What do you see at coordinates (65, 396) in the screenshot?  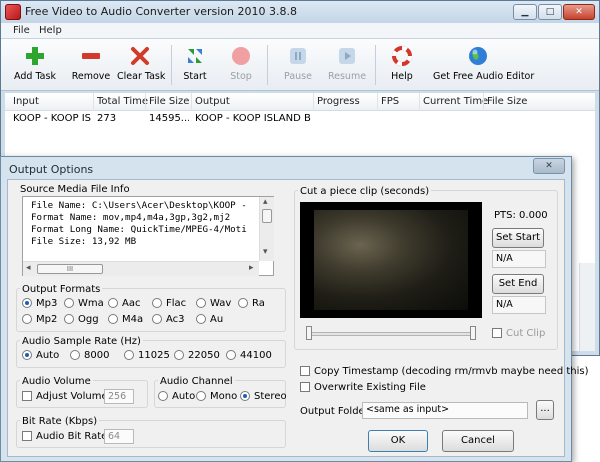 I see `adjust-volume-checkbox: Adjust Volume` at bounding box center [65, 396].